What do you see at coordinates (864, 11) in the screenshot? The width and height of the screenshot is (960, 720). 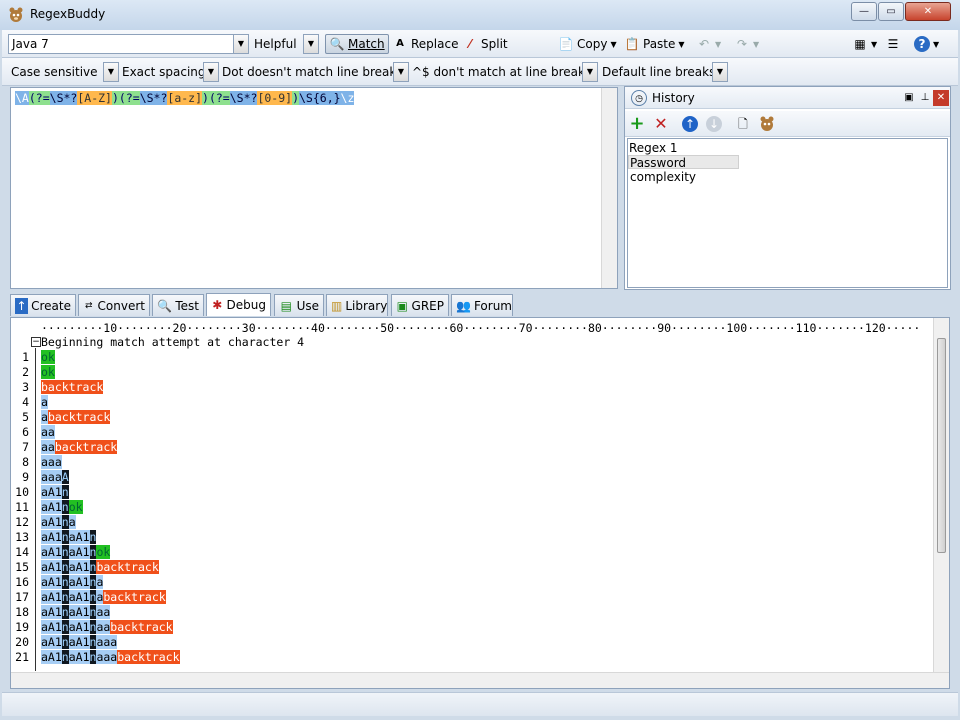 I see `minimize-button: —` at bounding box center [864, 11].